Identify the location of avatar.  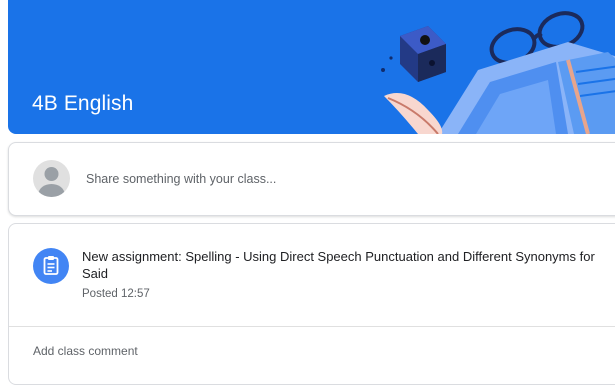
(51, 178).